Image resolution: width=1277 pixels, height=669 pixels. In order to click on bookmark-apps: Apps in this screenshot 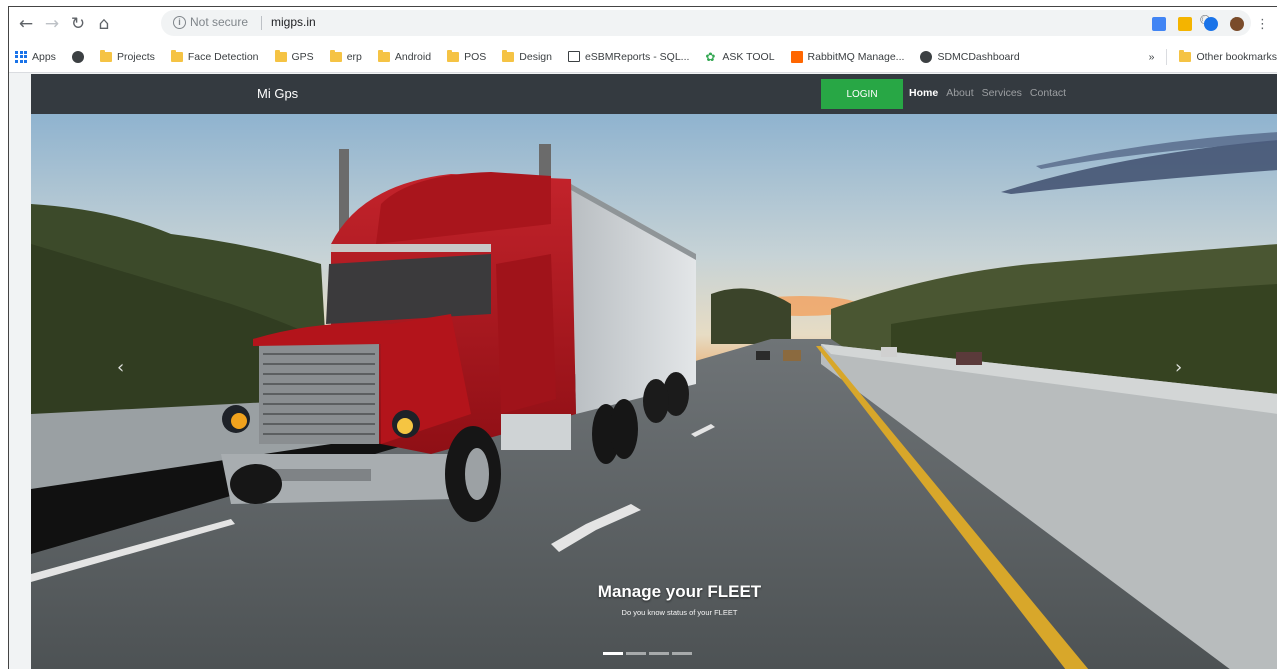, I will do `click(35, 56)`.